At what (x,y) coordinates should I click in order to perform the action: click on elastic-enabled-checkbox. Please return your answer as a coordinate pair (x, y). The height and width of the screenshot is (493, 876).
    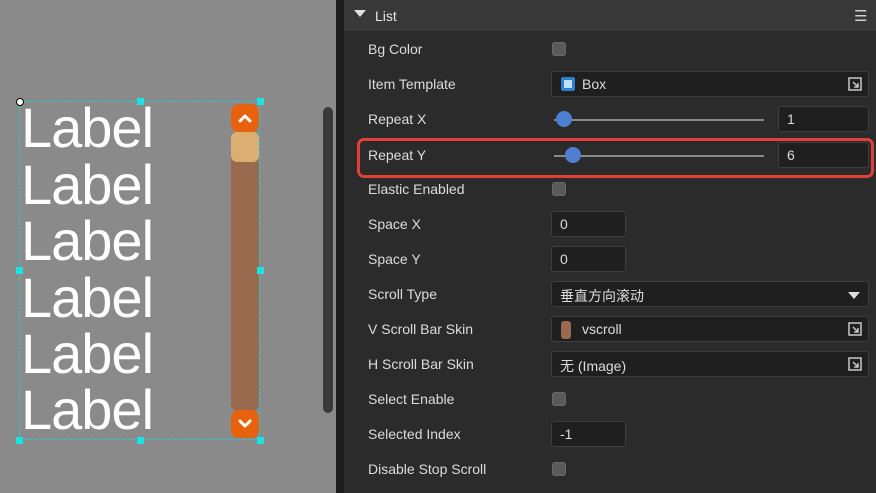
    Looking at the image, I should click on (559, 189).